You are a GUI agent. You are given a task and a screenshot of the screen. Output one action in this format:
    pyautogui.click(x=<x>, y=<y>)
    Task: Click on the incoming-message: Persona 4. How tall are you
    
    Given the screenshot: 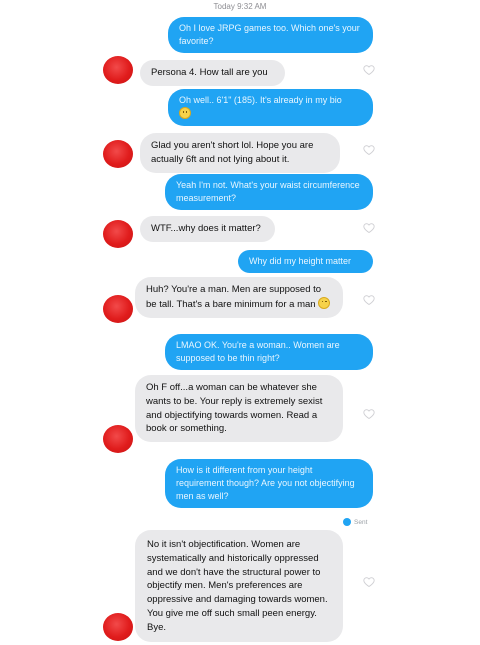 What is the action you would take?
    pyautogui.click(x=212, y=73)
    